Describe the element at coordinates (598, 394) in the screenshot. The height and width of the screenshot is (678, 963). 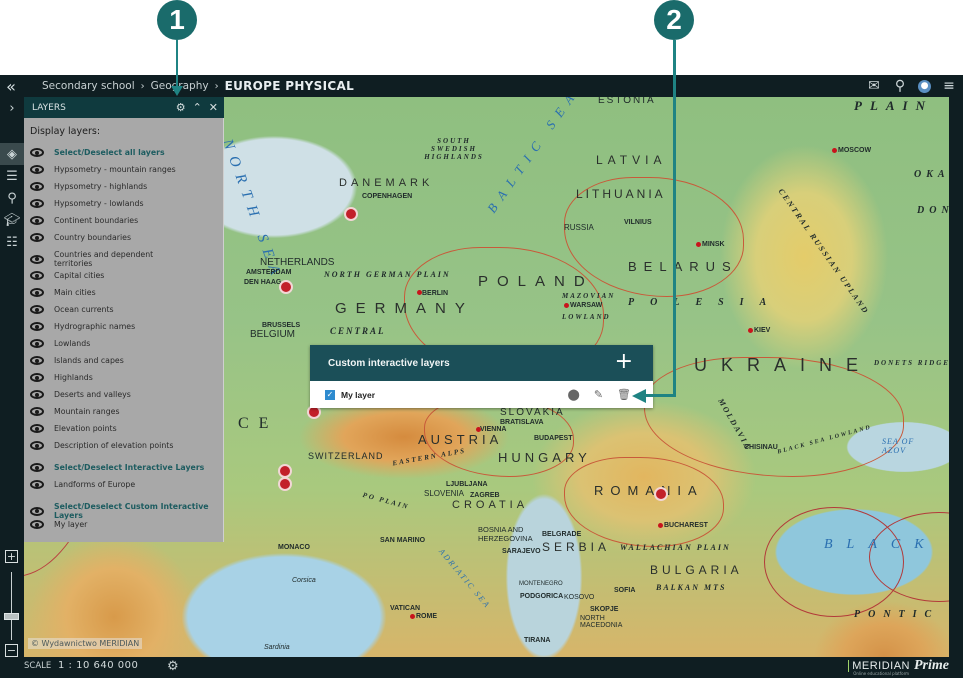
I see `edit-pencil-icon: ✎` at that location.